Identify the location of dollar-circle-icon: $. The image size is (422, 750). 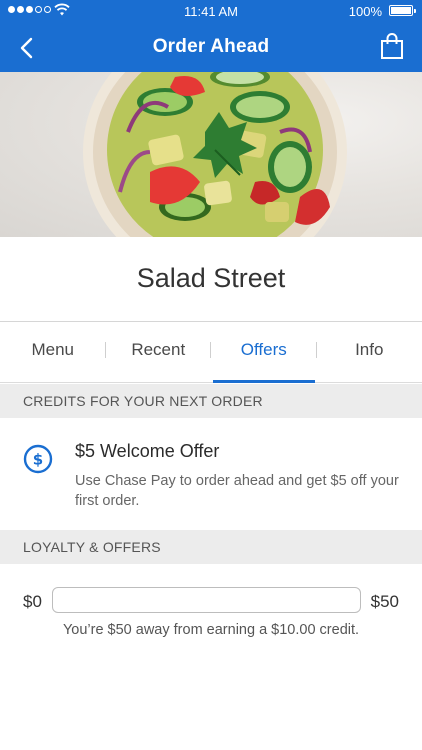
(38, 459).